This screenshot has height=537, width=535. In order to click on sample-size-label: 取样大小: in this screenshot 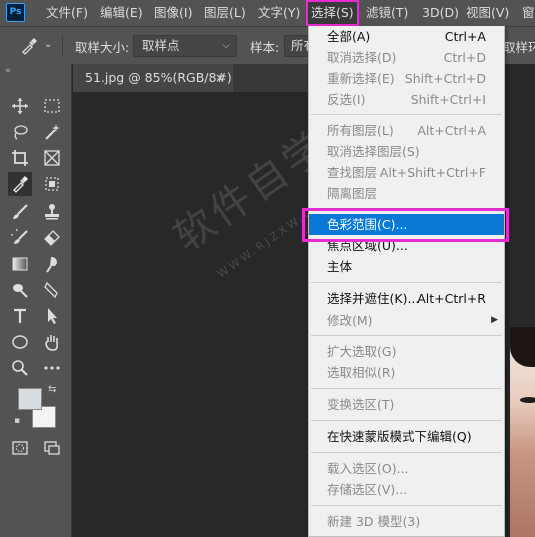, I will do `click(102, 47)`.